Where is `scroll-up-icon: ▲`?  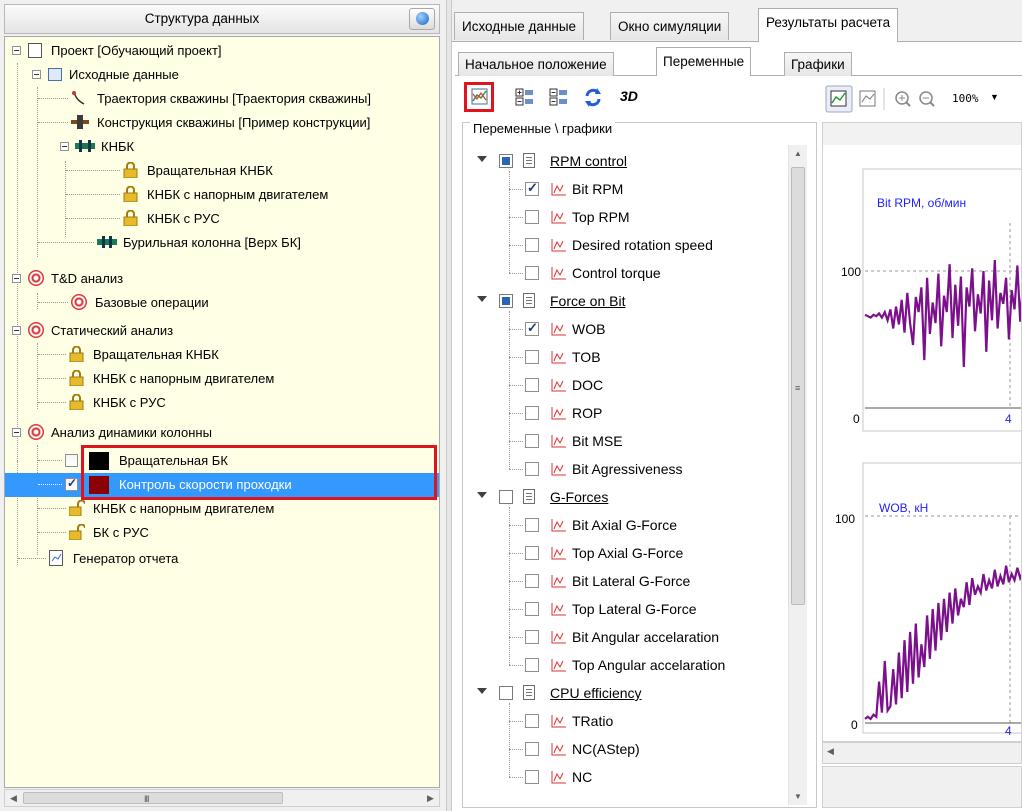 scroll-up-icon: ▲ is located at coordinates (798, 153).